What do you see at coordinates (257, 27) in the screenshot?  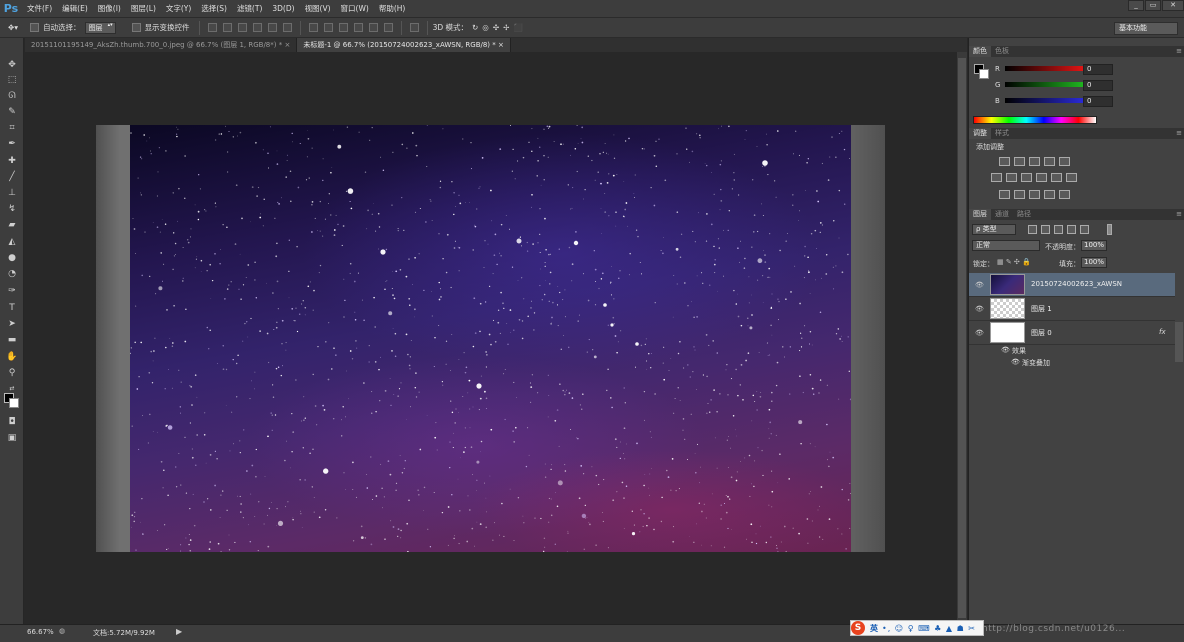 I see `align-left-icon` at bounding box center [257, 27].